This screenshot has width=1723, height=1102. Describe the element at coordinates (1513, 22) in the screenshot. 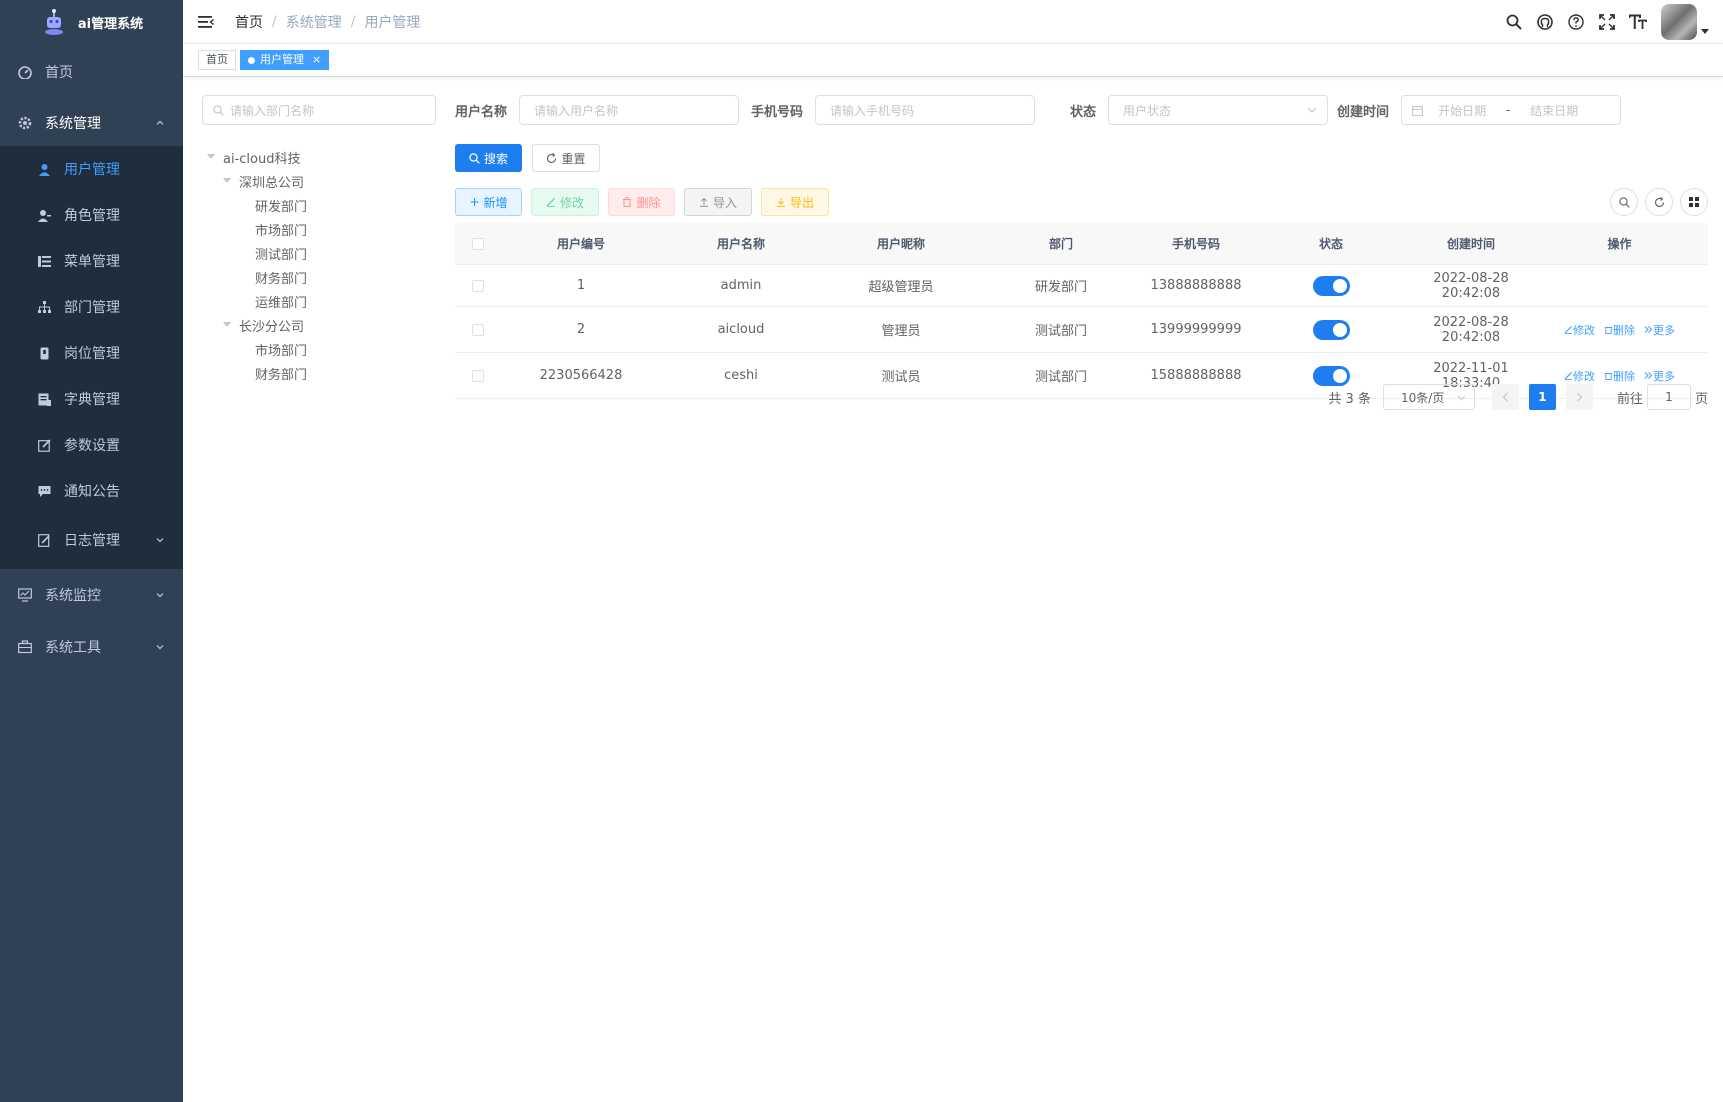

I see `search-icon` at that location.